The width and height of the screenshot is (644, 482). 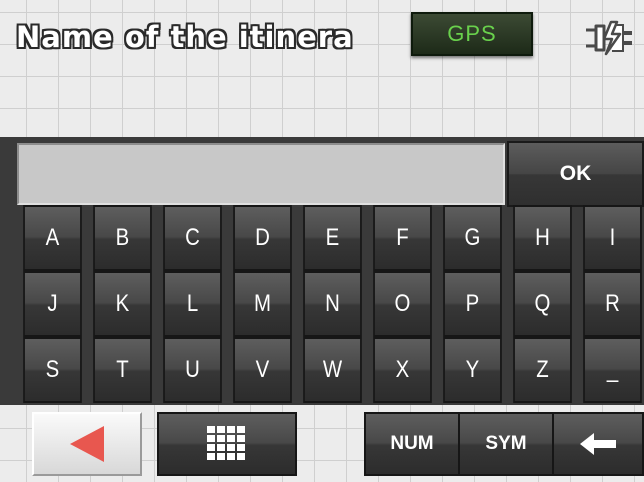 What do you see at coordinates (52, 304) in the screenshot?
I see `key-j: J` at bounding box center [52, 304].